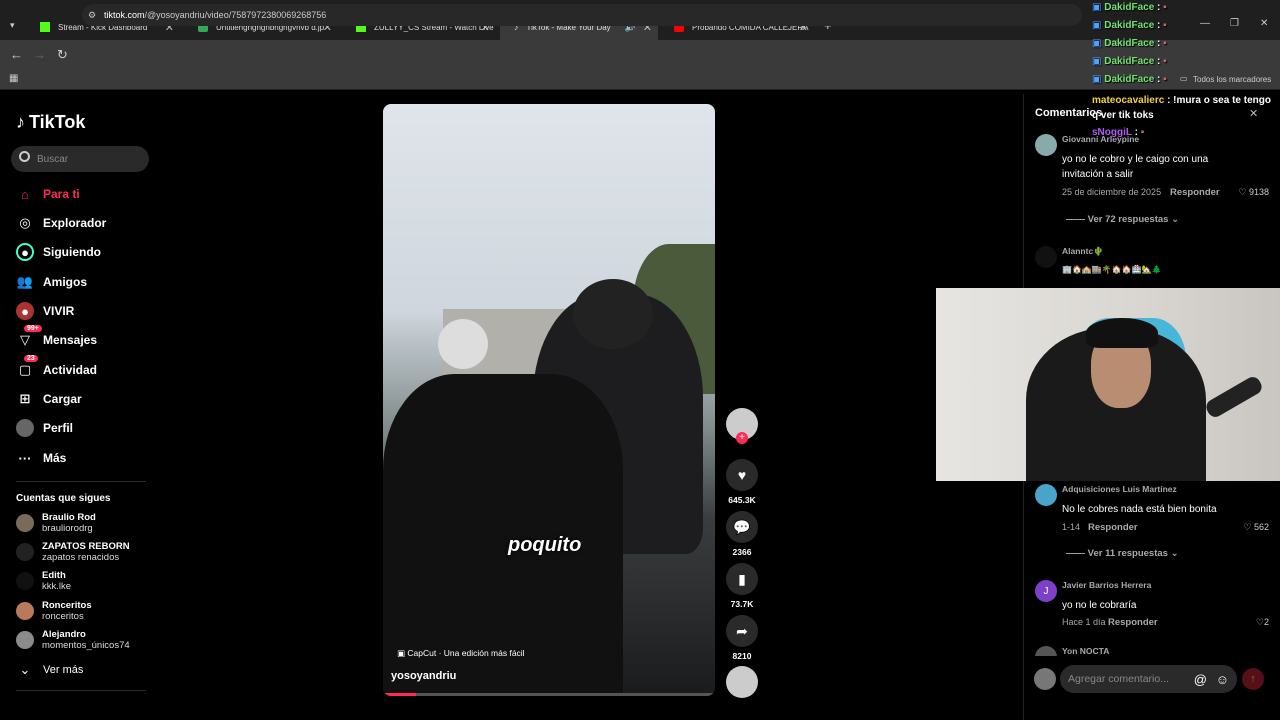  Describe the element at coordinates (742, 656) in the screenshot. I see `share-count: 8210` at that location.